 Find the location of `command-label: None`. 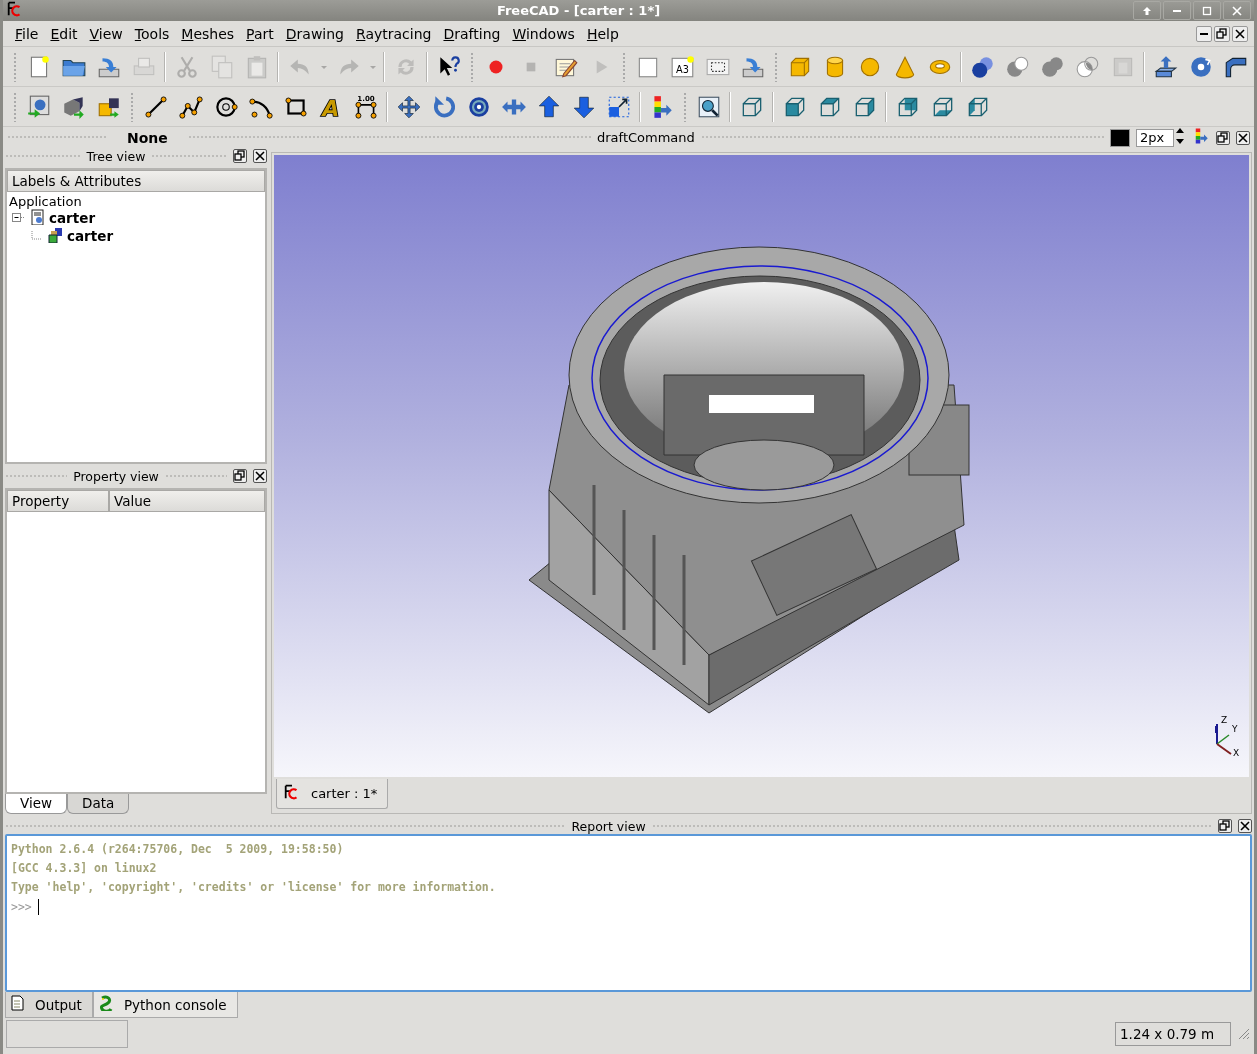

command-label: None is located at coordinates (147, 137).